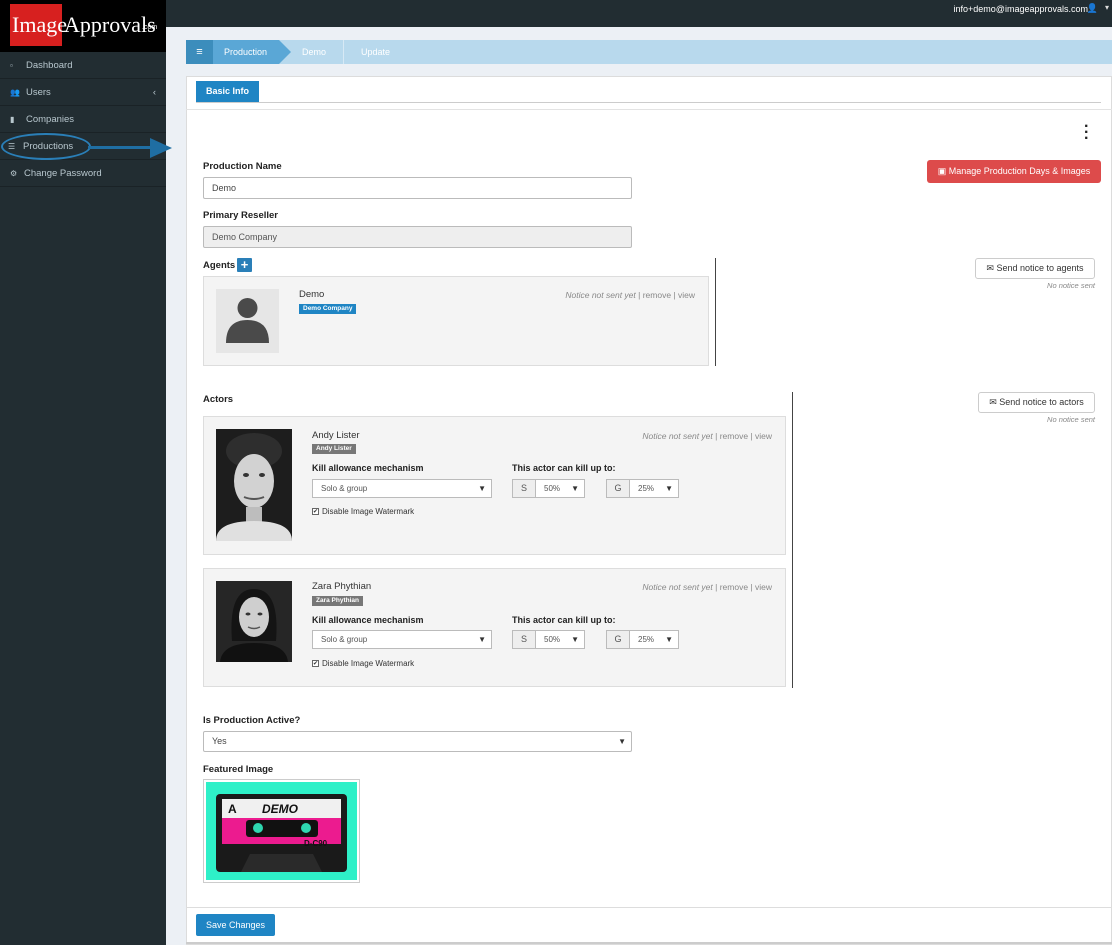  Describe the element at coordinates (252, 720) in the screenshot. I see `production-active-label: Is Production Active?` at that location.